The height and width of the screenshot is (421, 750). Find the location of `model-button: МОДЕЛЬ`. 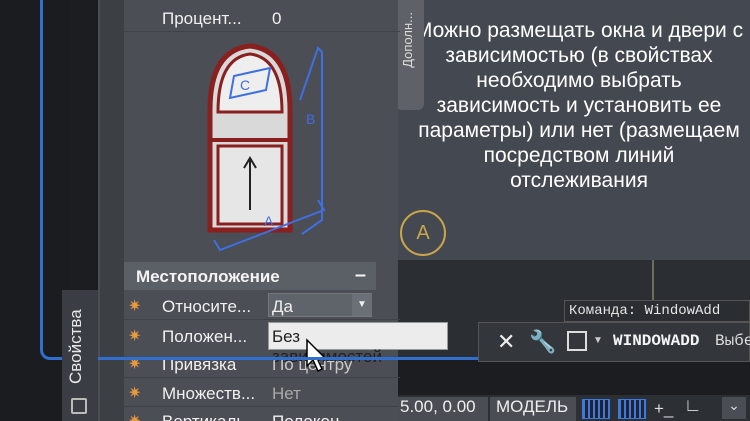

model-button: МОДЕЛЬ is located at coordinates (533, 409).